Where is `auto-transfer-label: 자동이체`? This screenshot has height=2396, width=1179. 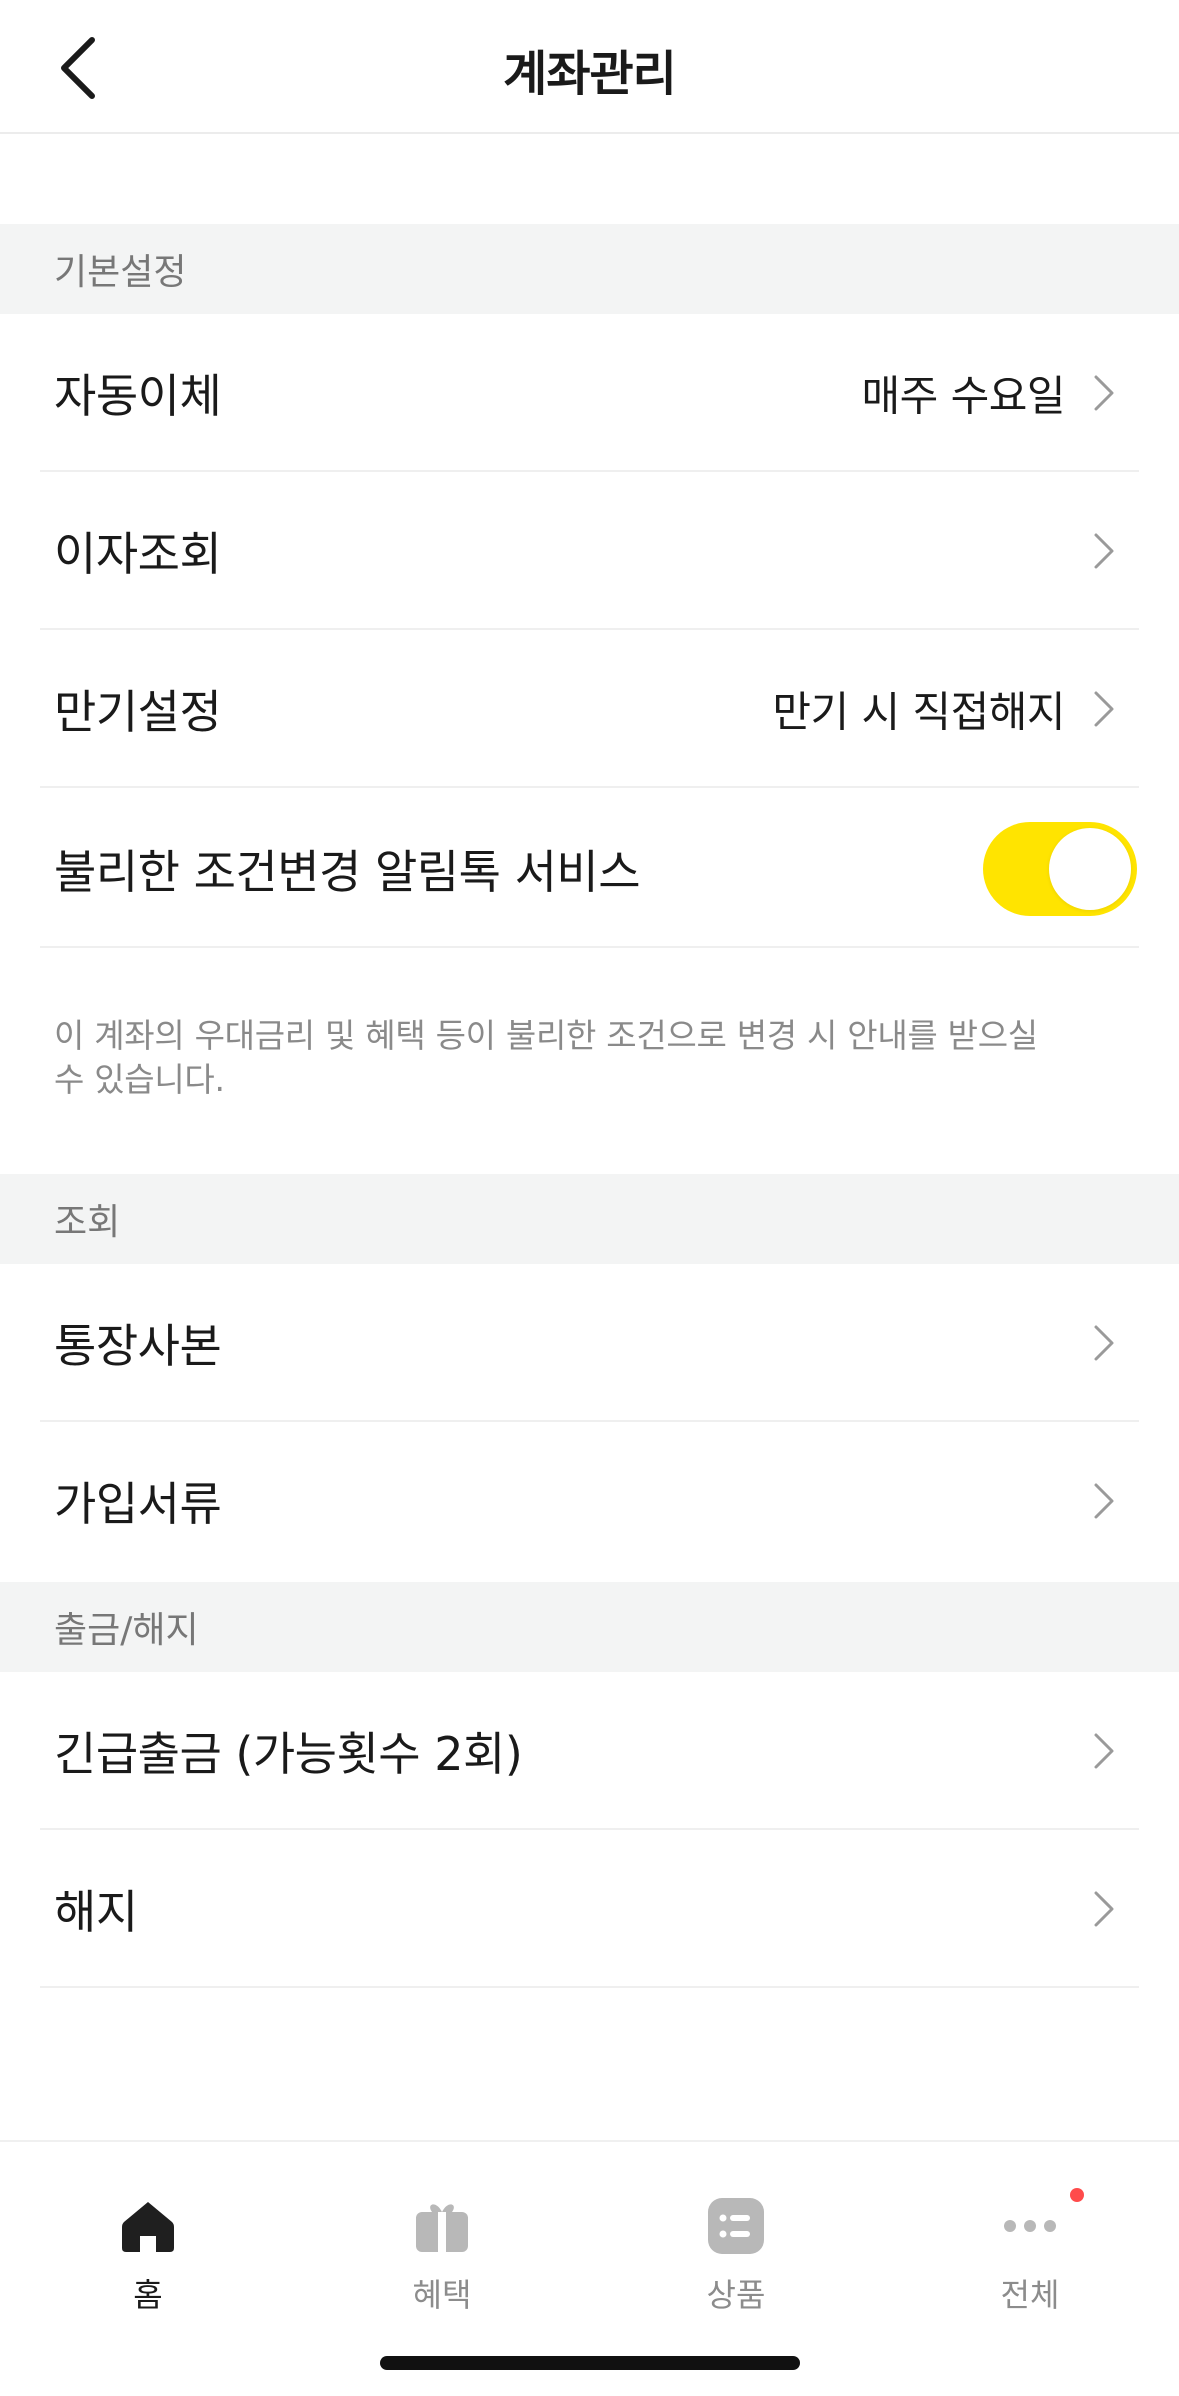
auto-transfer-label: 자동이체 is located at coordinates (138, 396).